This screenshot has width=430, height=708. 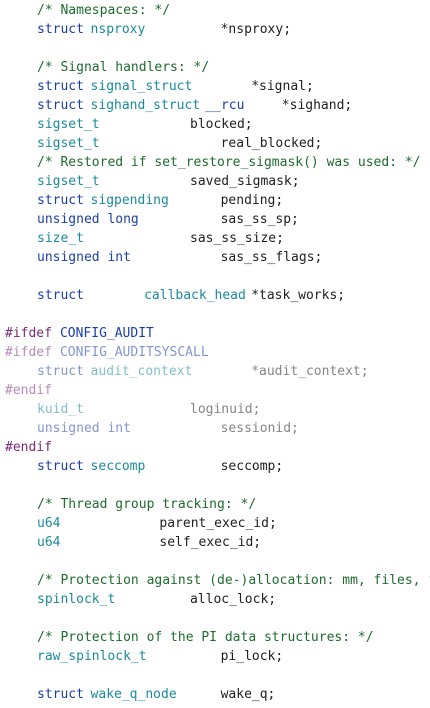 What do you see at coordinates (252, 466) in the screenshot?
I see `code-token-text: seccomp;` at bounding box center [252, 466].